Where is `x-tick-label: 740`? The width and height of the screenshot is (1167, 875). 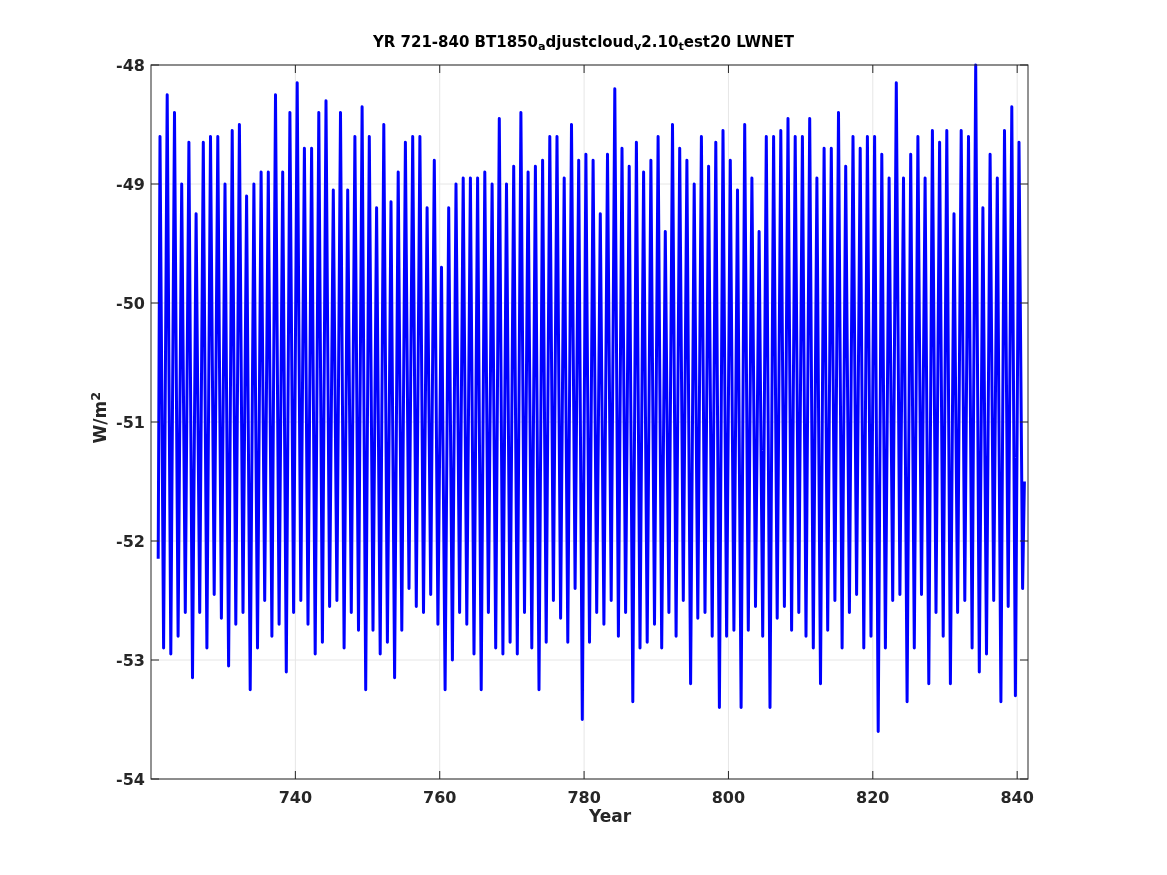 x-tick-label: 740 is located at coordinates (295, 797).